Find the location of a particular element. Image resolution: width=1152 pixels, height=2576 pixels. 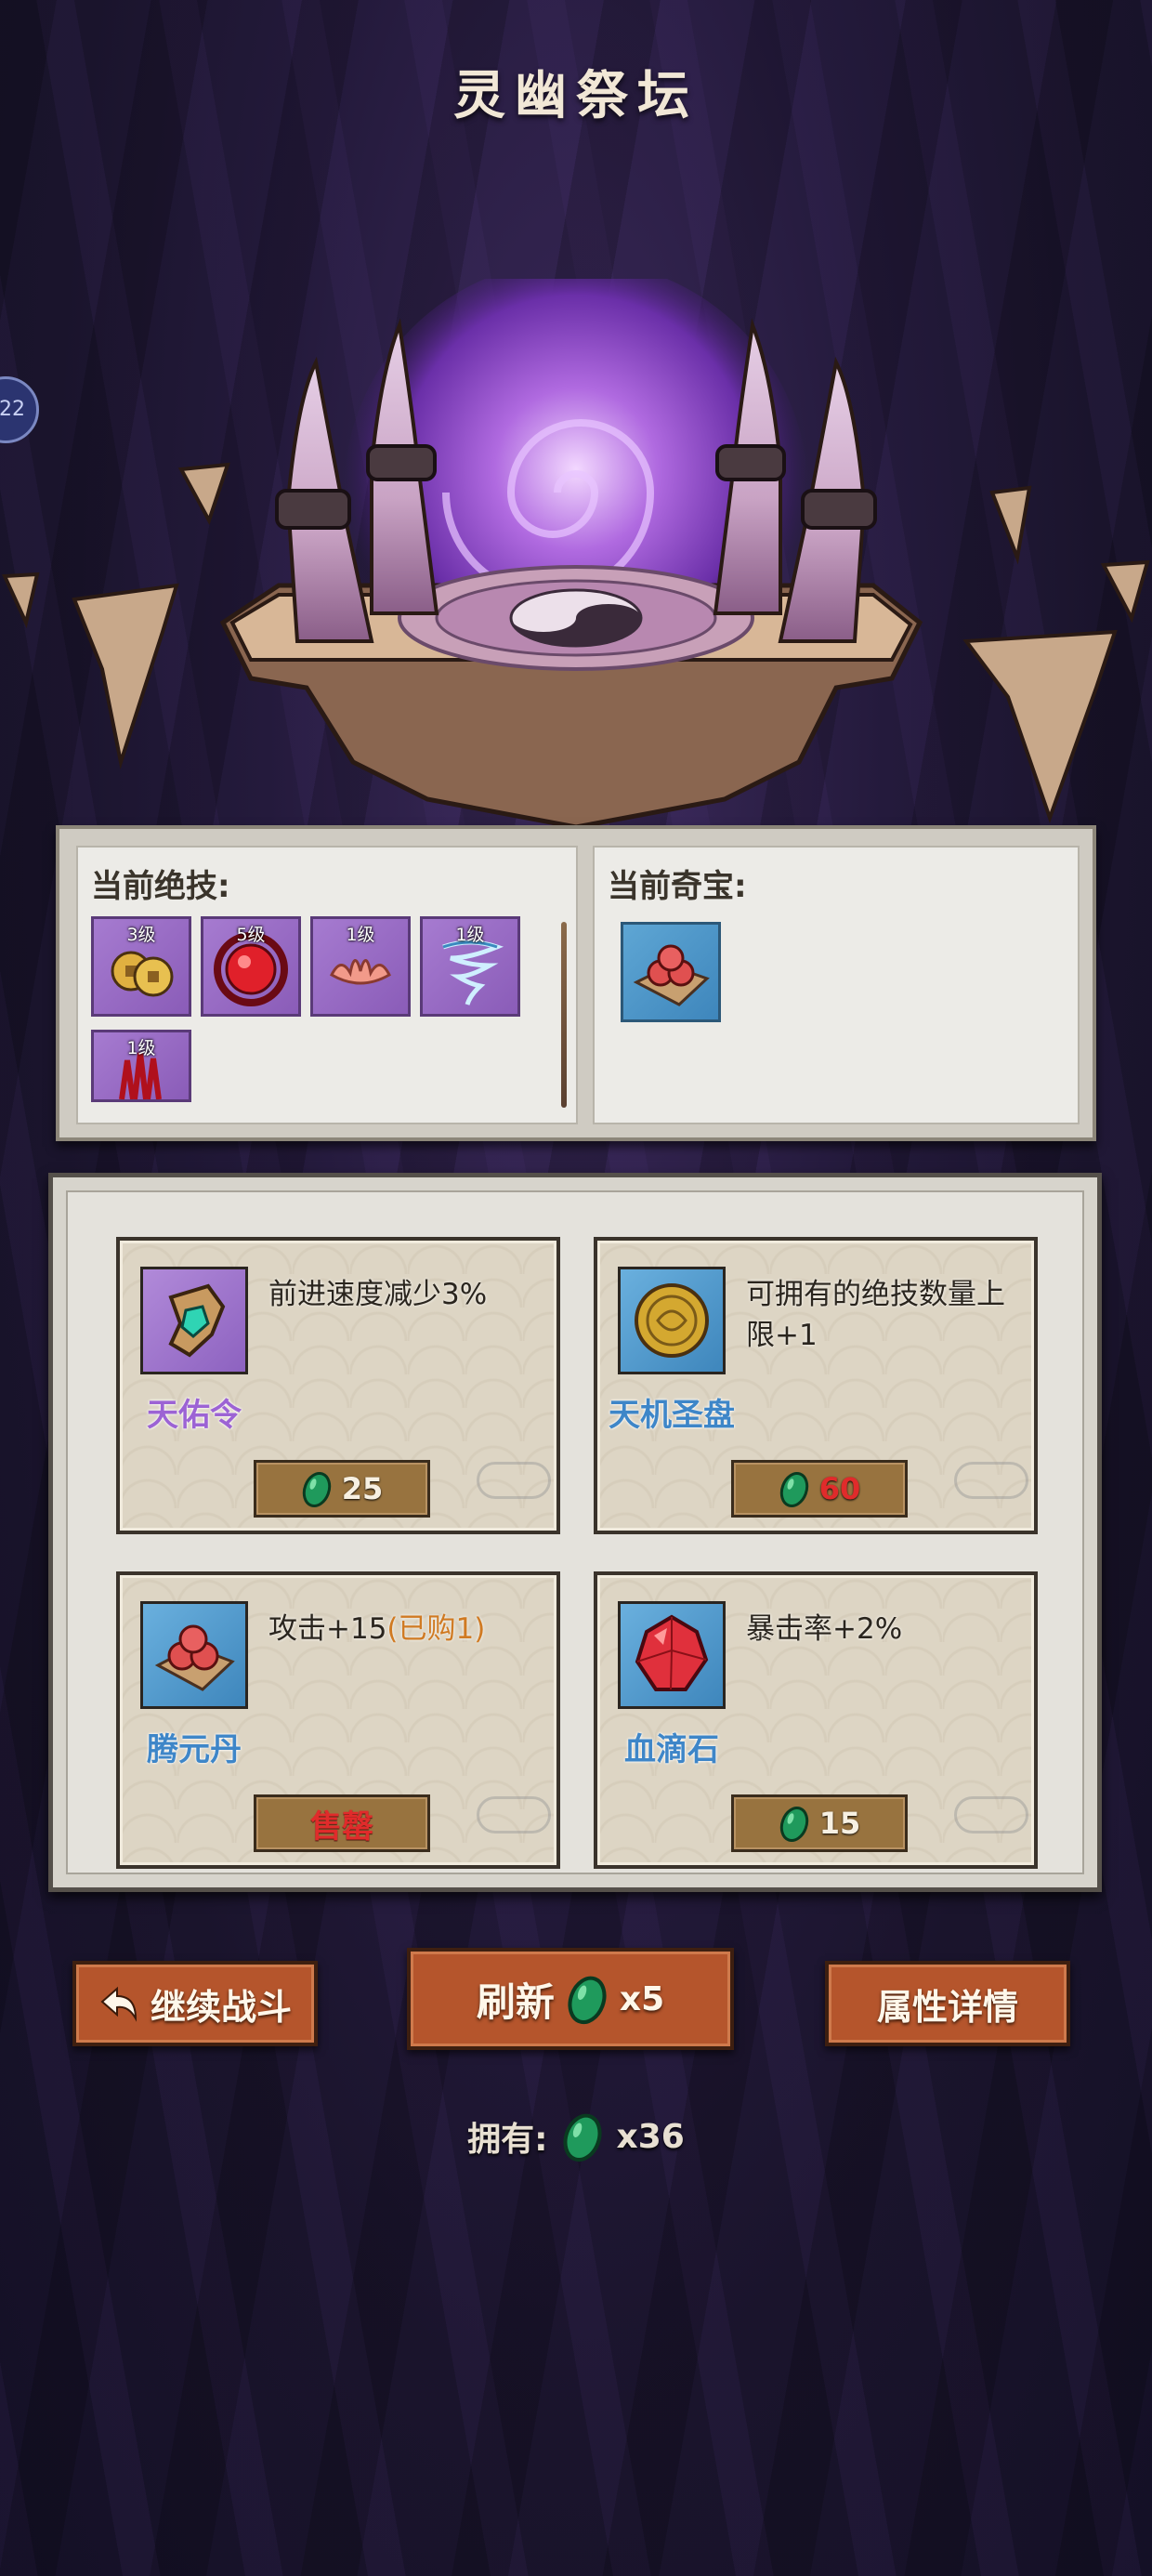

equipped-panel: 当前绝技: 3级 5级 1级 1级 1级 当前奇宝: is located at coordinates (576, 983).